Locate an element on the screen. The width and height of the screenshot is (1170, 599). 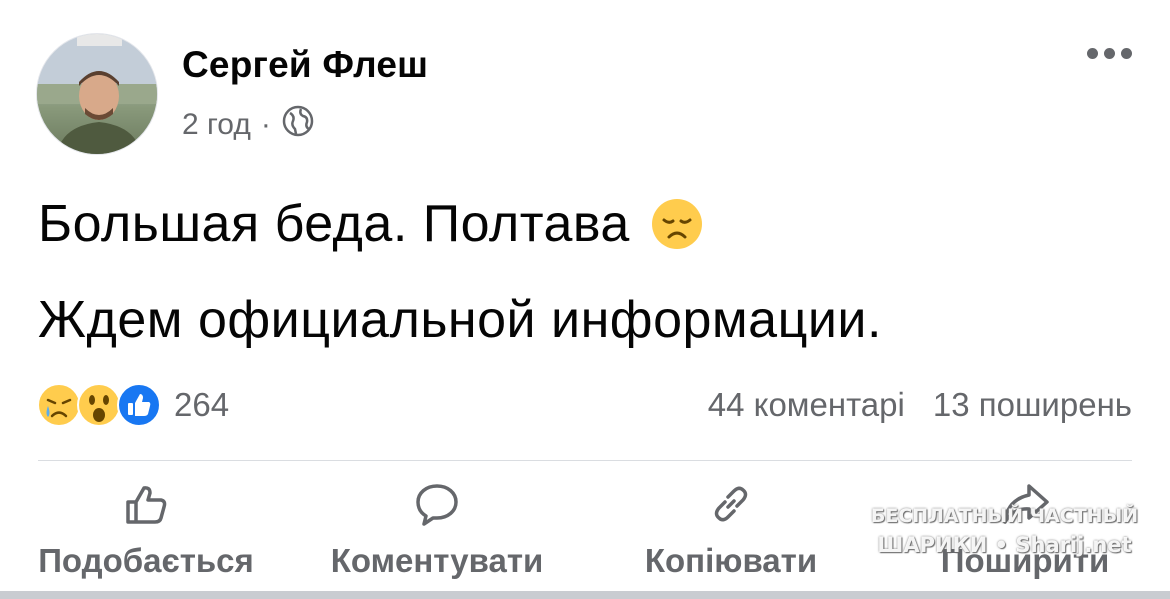
divider is located at coordinates (585, 460).